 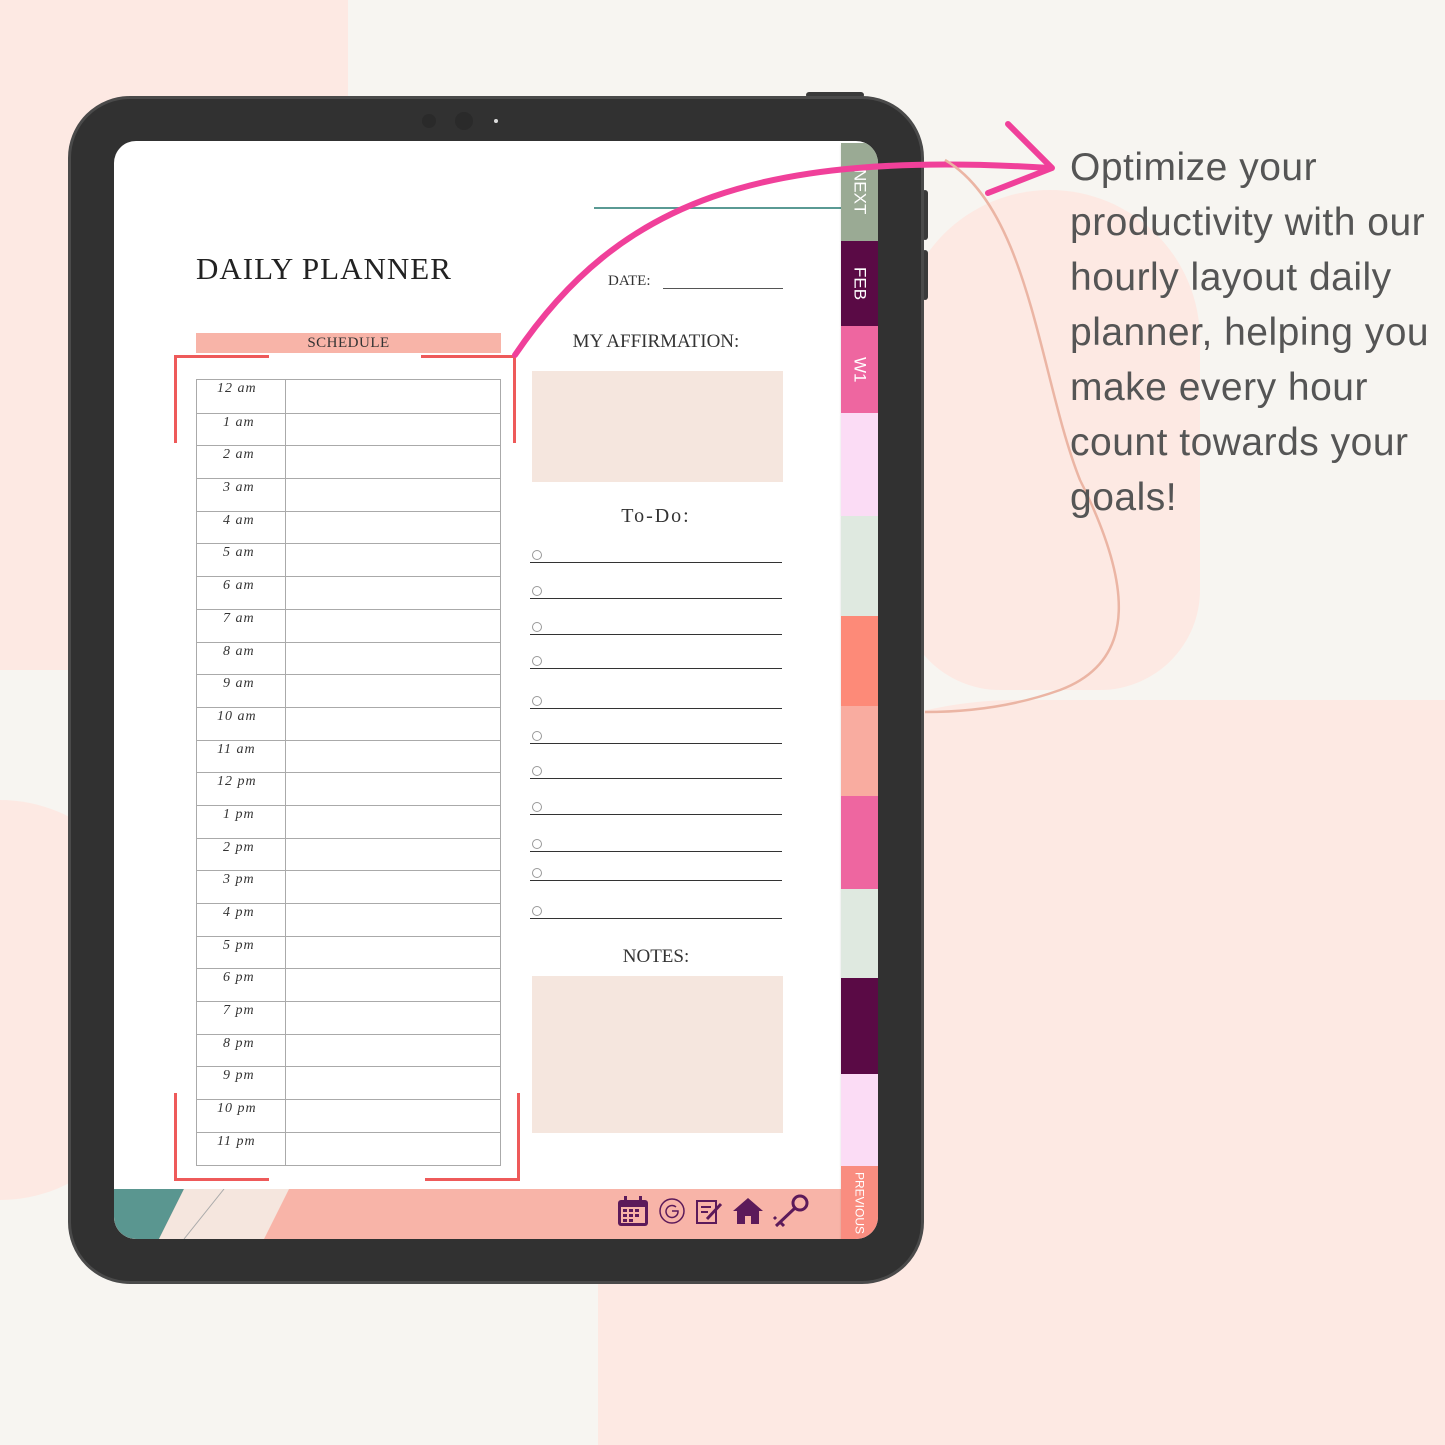 What do you see at coordinates (241, 1018) in the screenshot?
I see `hour-label: 7 pm` at bounding box center [241, 1018].